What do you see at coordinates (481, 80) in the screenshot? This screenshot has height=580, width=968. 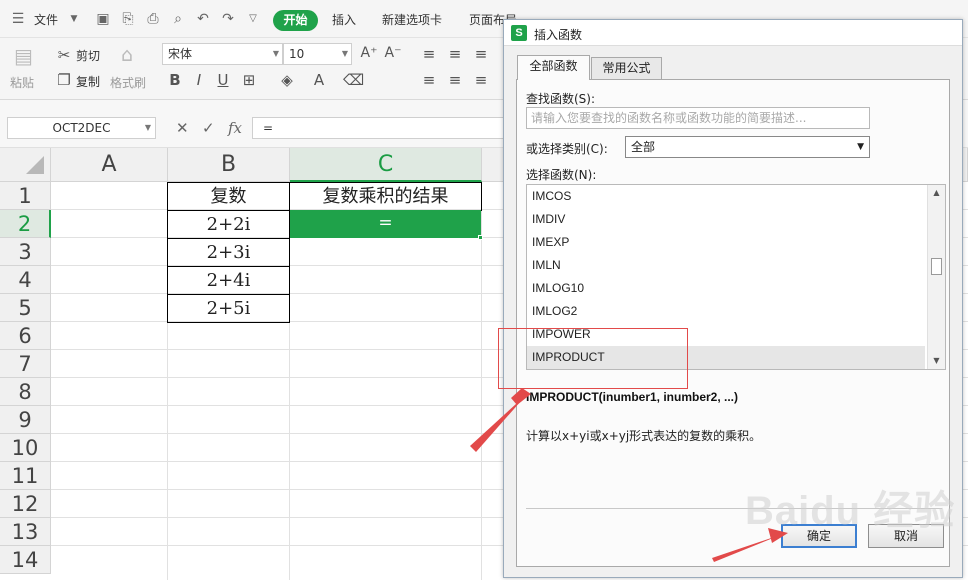 I see `align-right-icon: ≡` at bounding box center [481, 80].